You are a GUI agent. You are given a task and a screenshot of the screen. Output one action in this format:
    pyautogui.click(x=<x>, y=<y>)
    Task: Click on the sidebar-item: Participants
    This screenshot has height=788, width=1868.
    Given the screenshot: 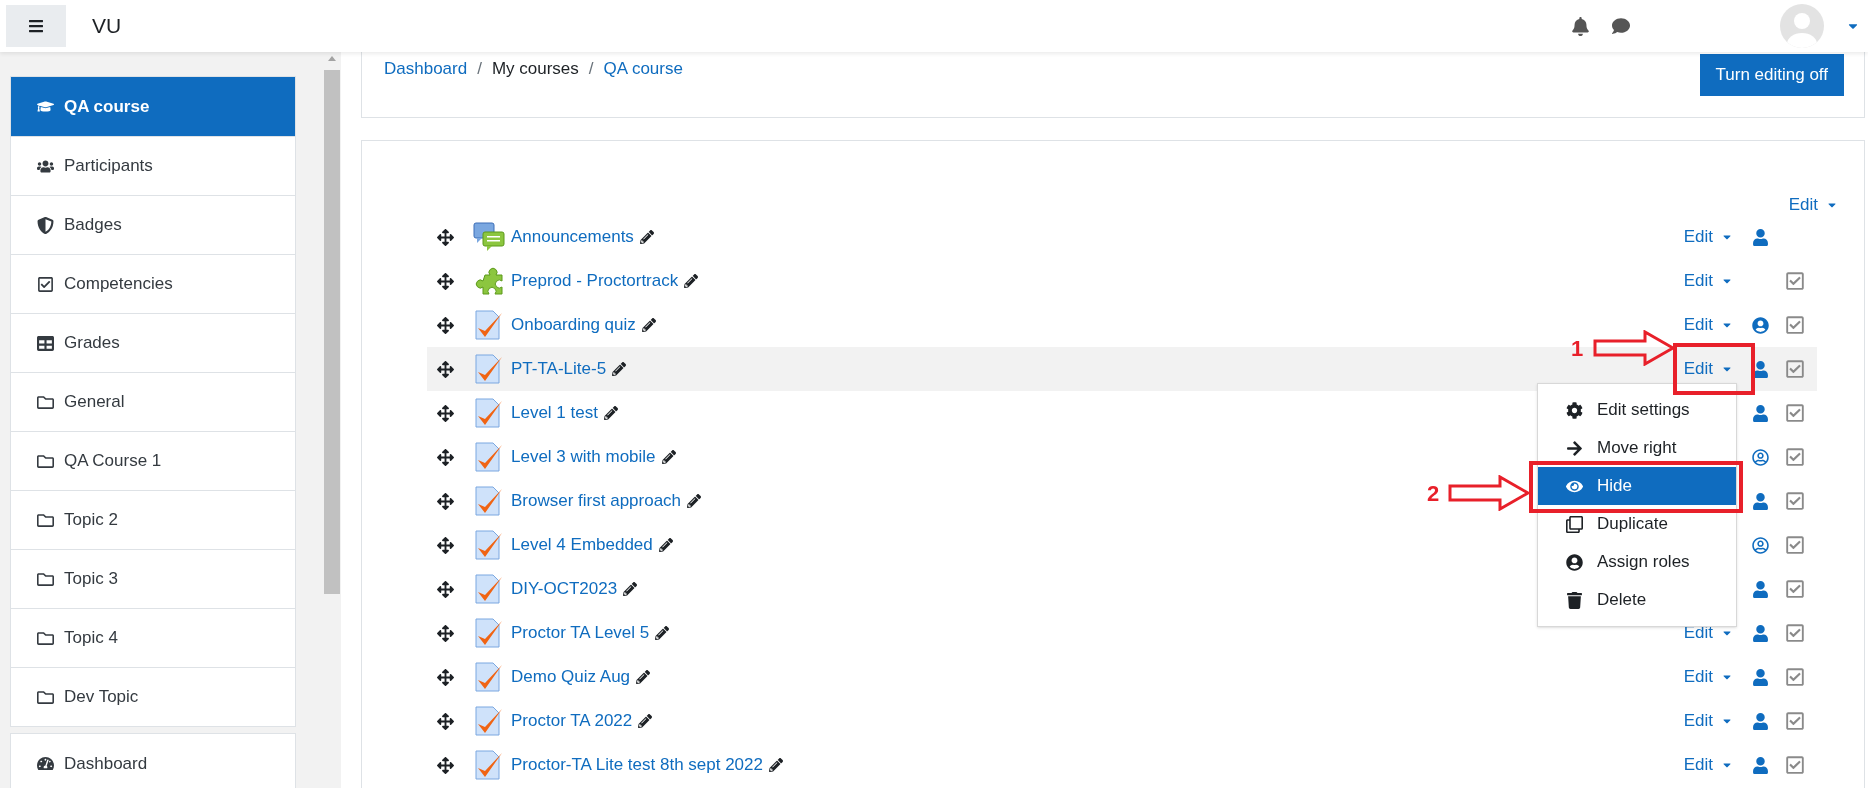 What is the action you would take?
    pyautogui.click(x=153, y=165)
    